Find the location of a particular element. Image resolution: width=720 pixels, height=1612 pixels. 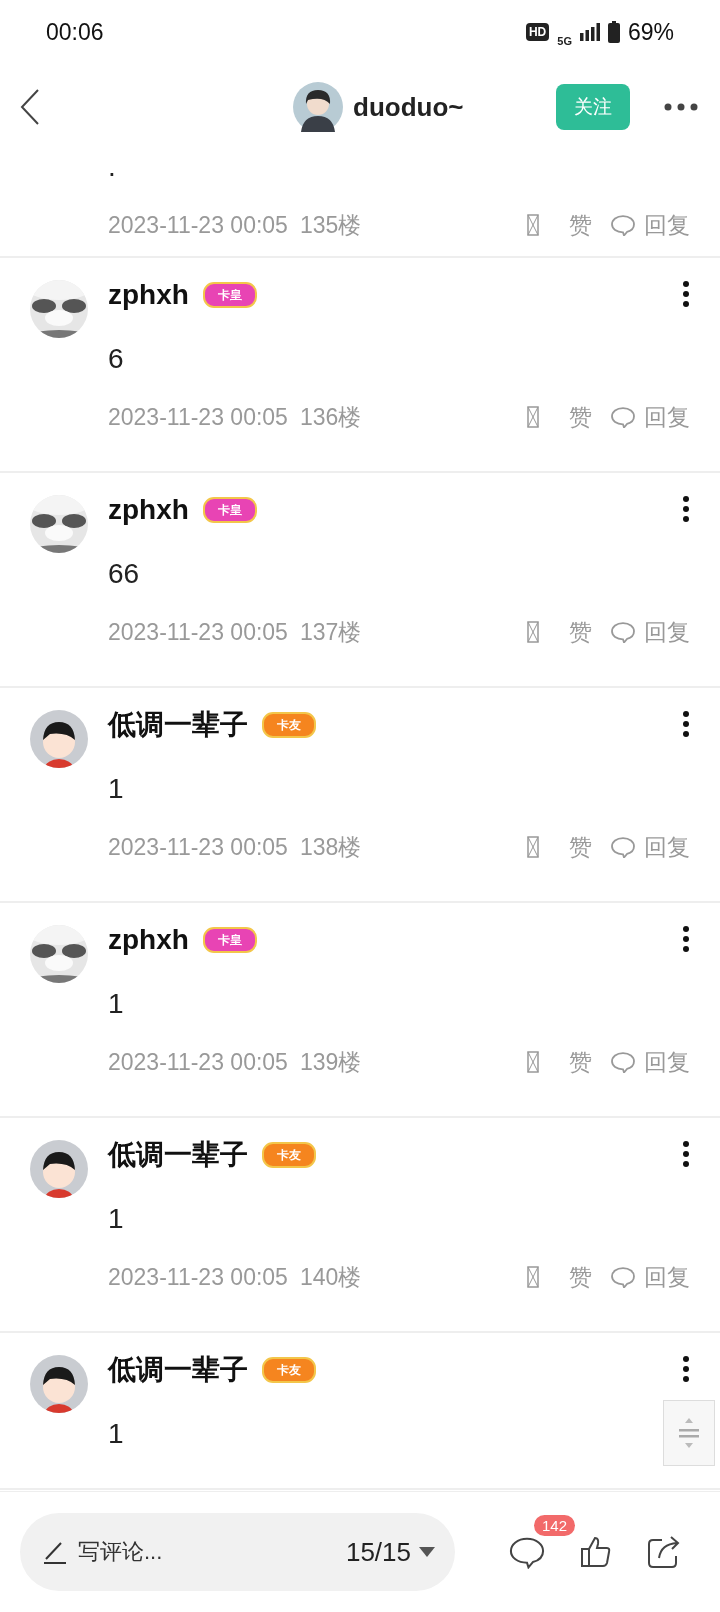

avatar-figure is located at coordinates (318, 107).